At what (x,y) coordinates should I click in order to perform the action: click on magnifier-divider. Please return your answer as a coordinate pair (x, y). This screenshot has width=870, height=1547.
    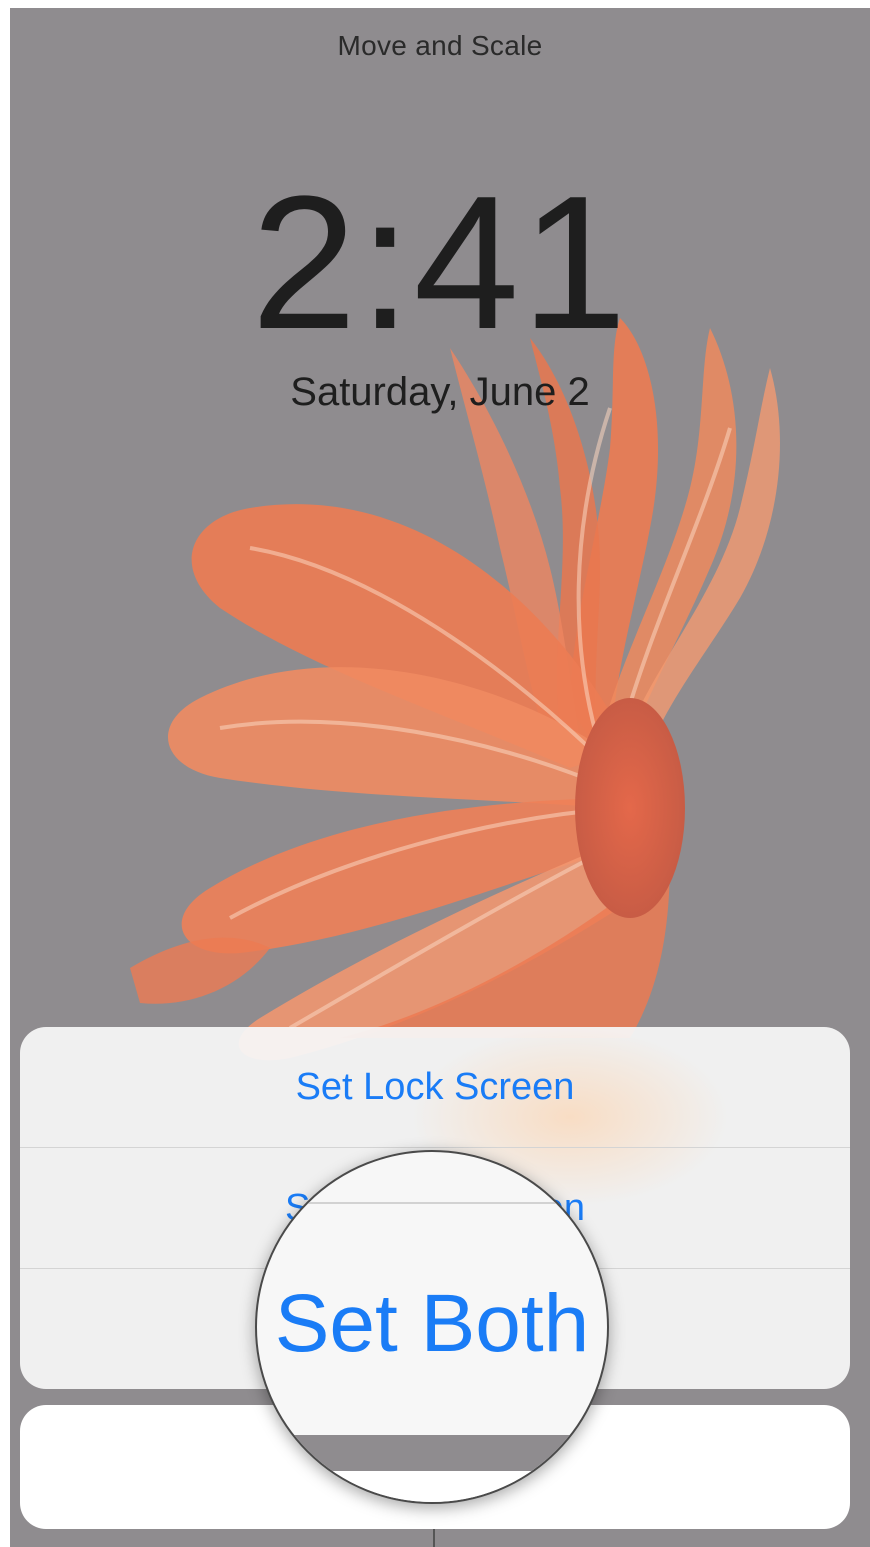
    Looking at the image, I should click on (432, 1203).